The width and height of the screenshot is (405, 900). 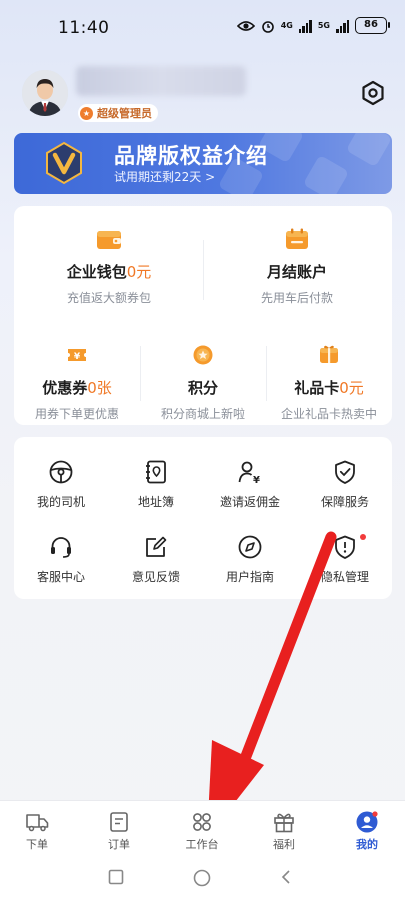 I want to click on tab-label: 福利, so click(x=284, y=844).